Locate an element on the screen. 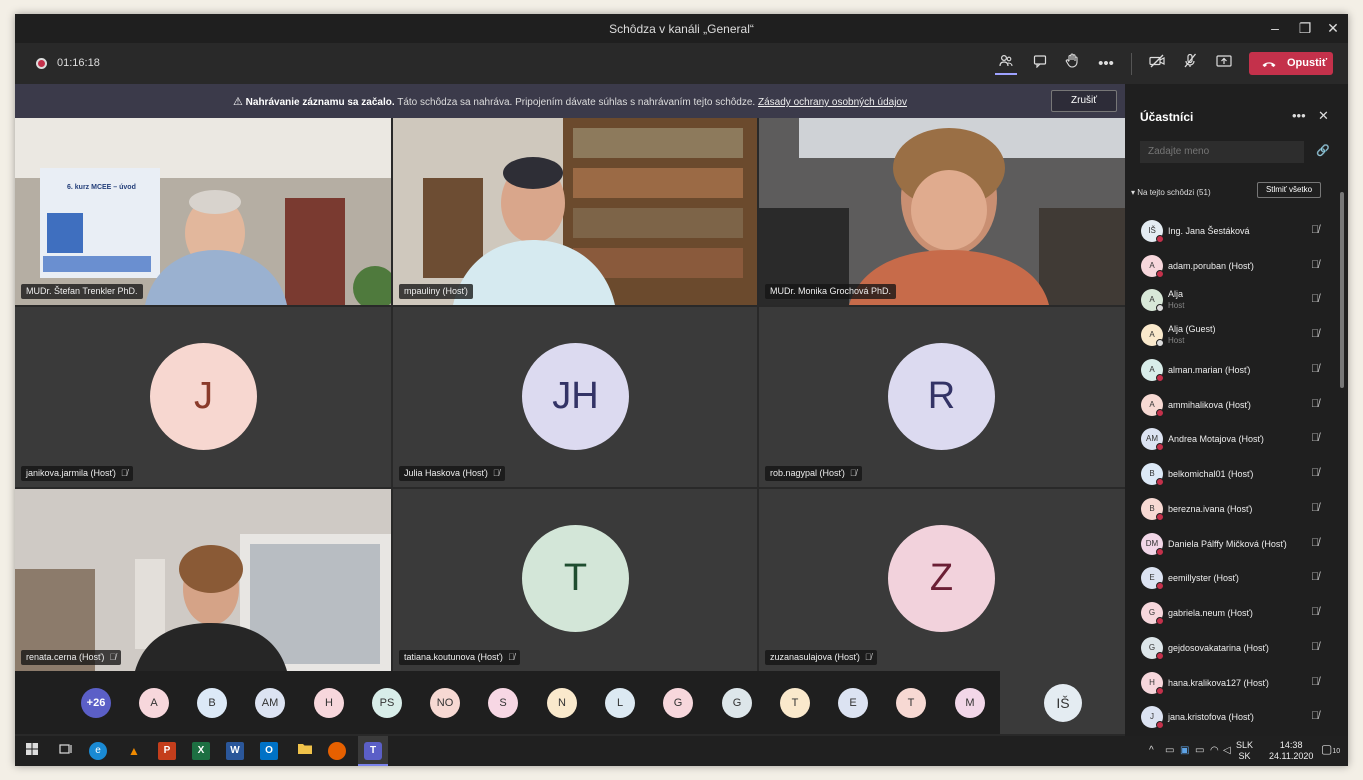 The height and width of the screenshot is (780, 1363). participant-row: A Alja (Guest) Host 🎙̸ is located at coordinates (1230, 336).